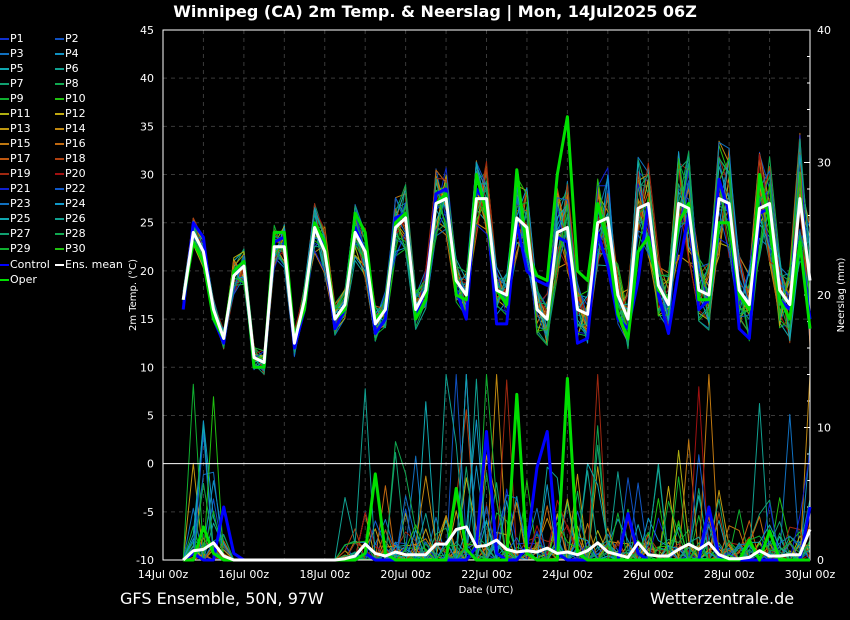 The image size is (850, 620). Describe the element at coordinates (486, 590) in the screenshot. I see `x-axis-title: Date (UTC)` at that location.